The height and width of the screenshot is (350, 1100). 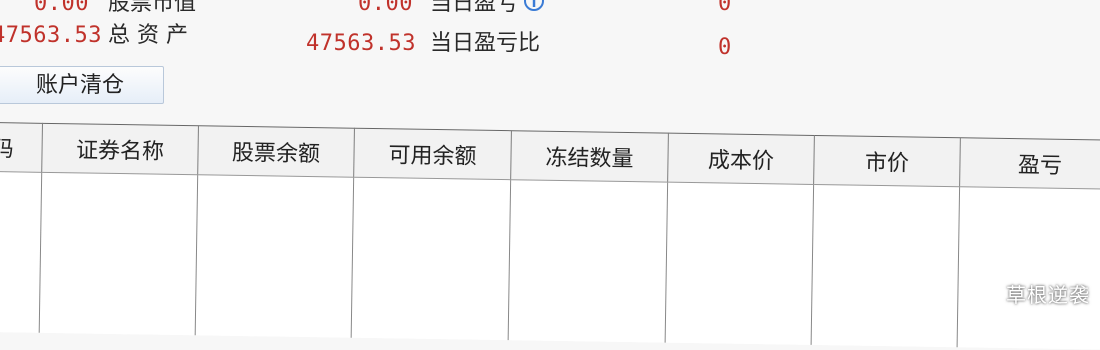 What do you see at coordinates (51, 35) in the screenshot?
I see `total-assets-value: 47563.53` at bounding box center [51, 35].